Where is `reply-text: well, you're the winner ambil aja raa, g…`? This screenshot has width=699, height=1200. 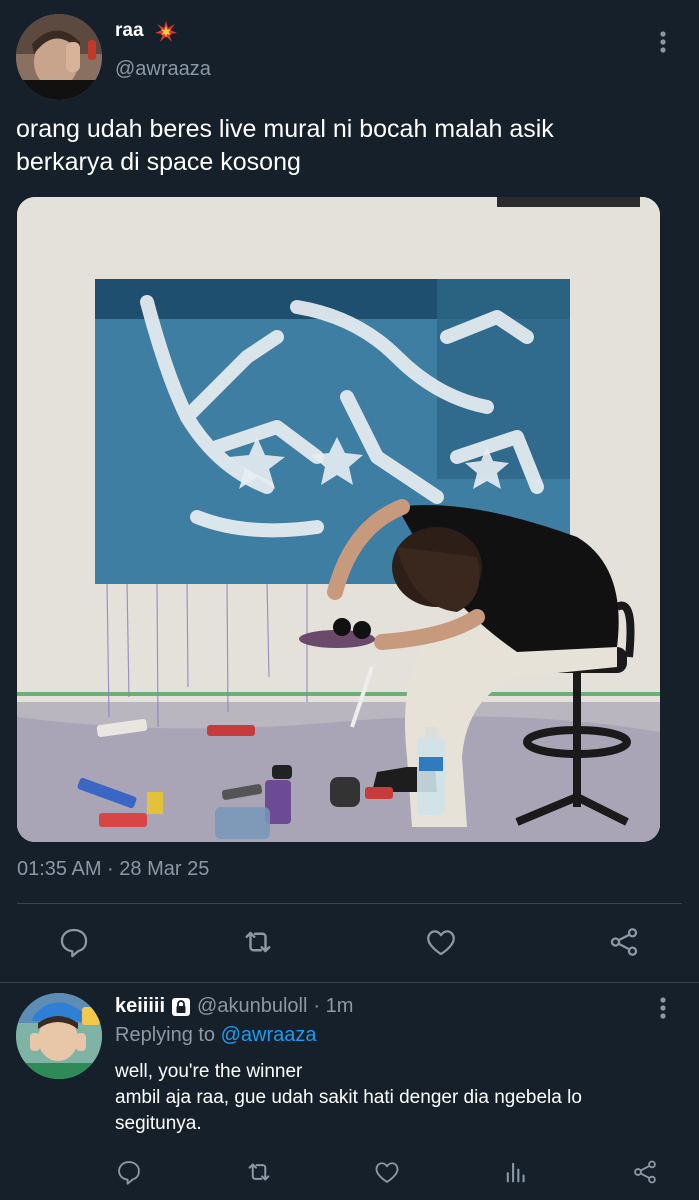
reply-text: well, you're the winner ambil aja raa, g… is located at coordinates (395, 1098).